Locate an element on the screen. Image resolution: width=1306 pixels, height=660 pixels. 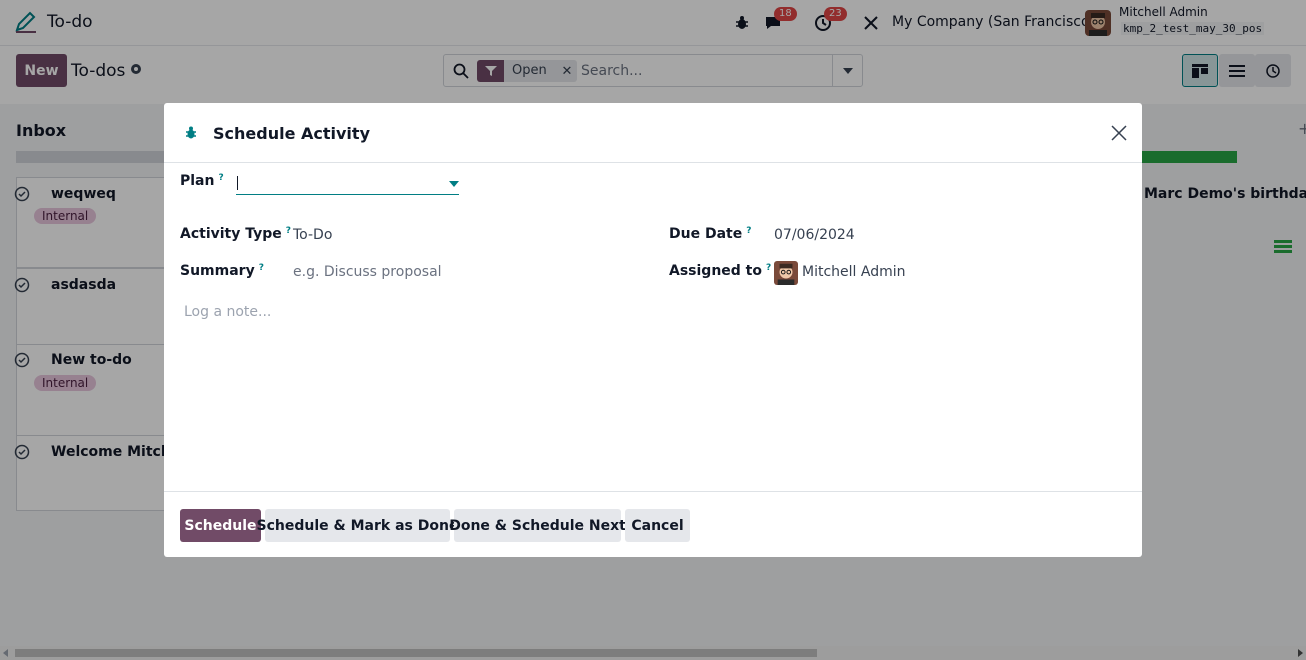
dialog-title: Schedule Activity is located at coordinates (291, 133).